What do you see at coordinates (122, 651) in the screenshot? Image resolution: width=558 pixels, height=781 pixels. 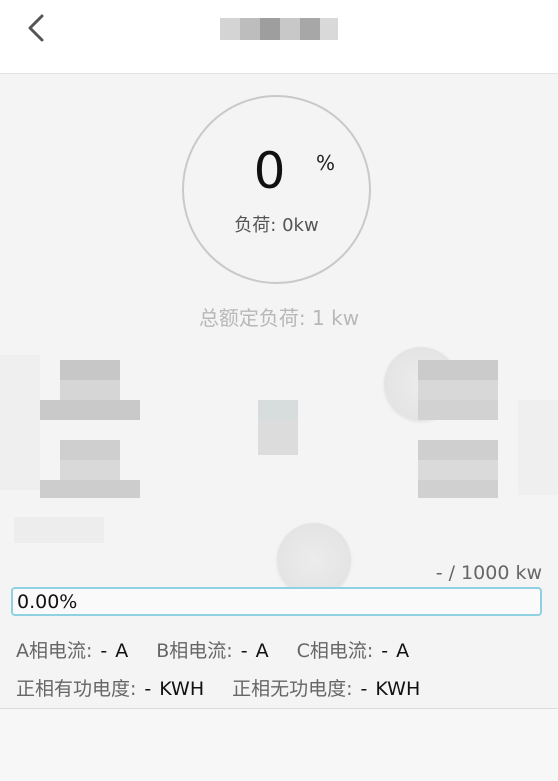 I see `phase-a-current-unit: A` at bounding box center [122, 651].